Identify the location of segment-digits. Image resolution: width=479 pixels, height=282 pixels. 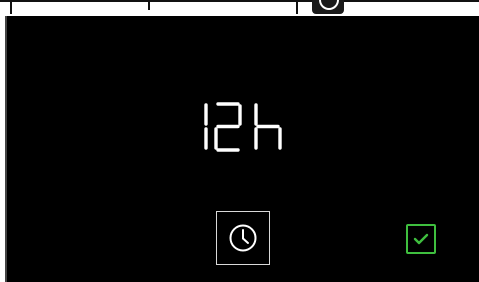
(243, 127).